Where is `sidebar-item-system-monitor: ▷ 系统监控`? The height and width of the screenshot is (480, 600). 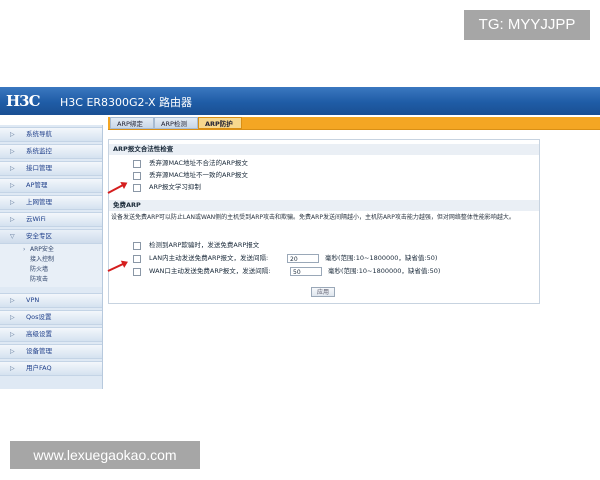
sidebar-item-system-monitor: ▷ 系统监控 is located at coordinates (51, 151).